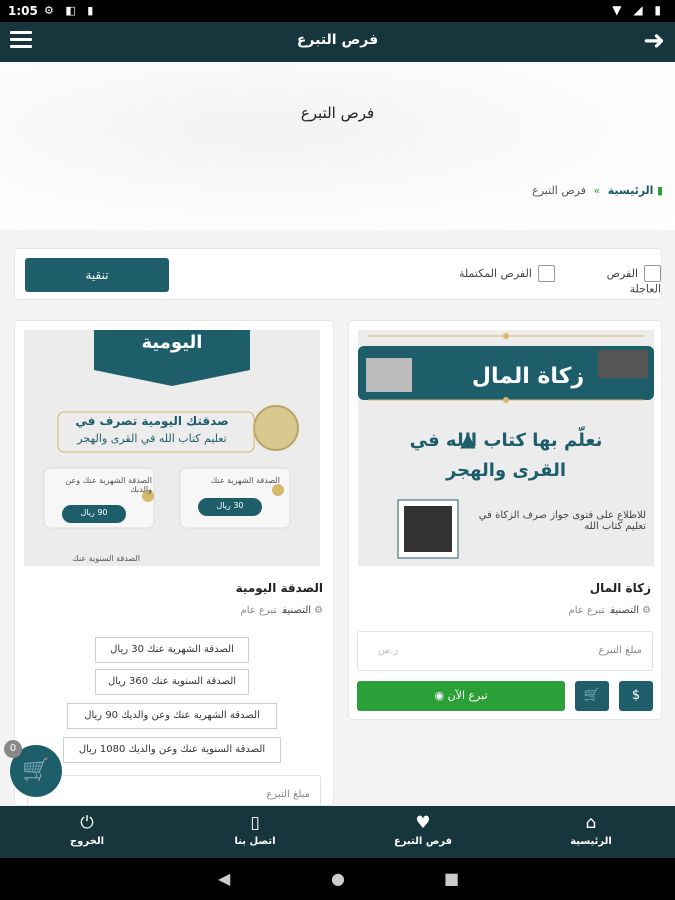  Describe the element at coordinates (152, 421) in the screenshot. I see `daily-headline-1: صدقتك اليومية تصرف في` at that location.